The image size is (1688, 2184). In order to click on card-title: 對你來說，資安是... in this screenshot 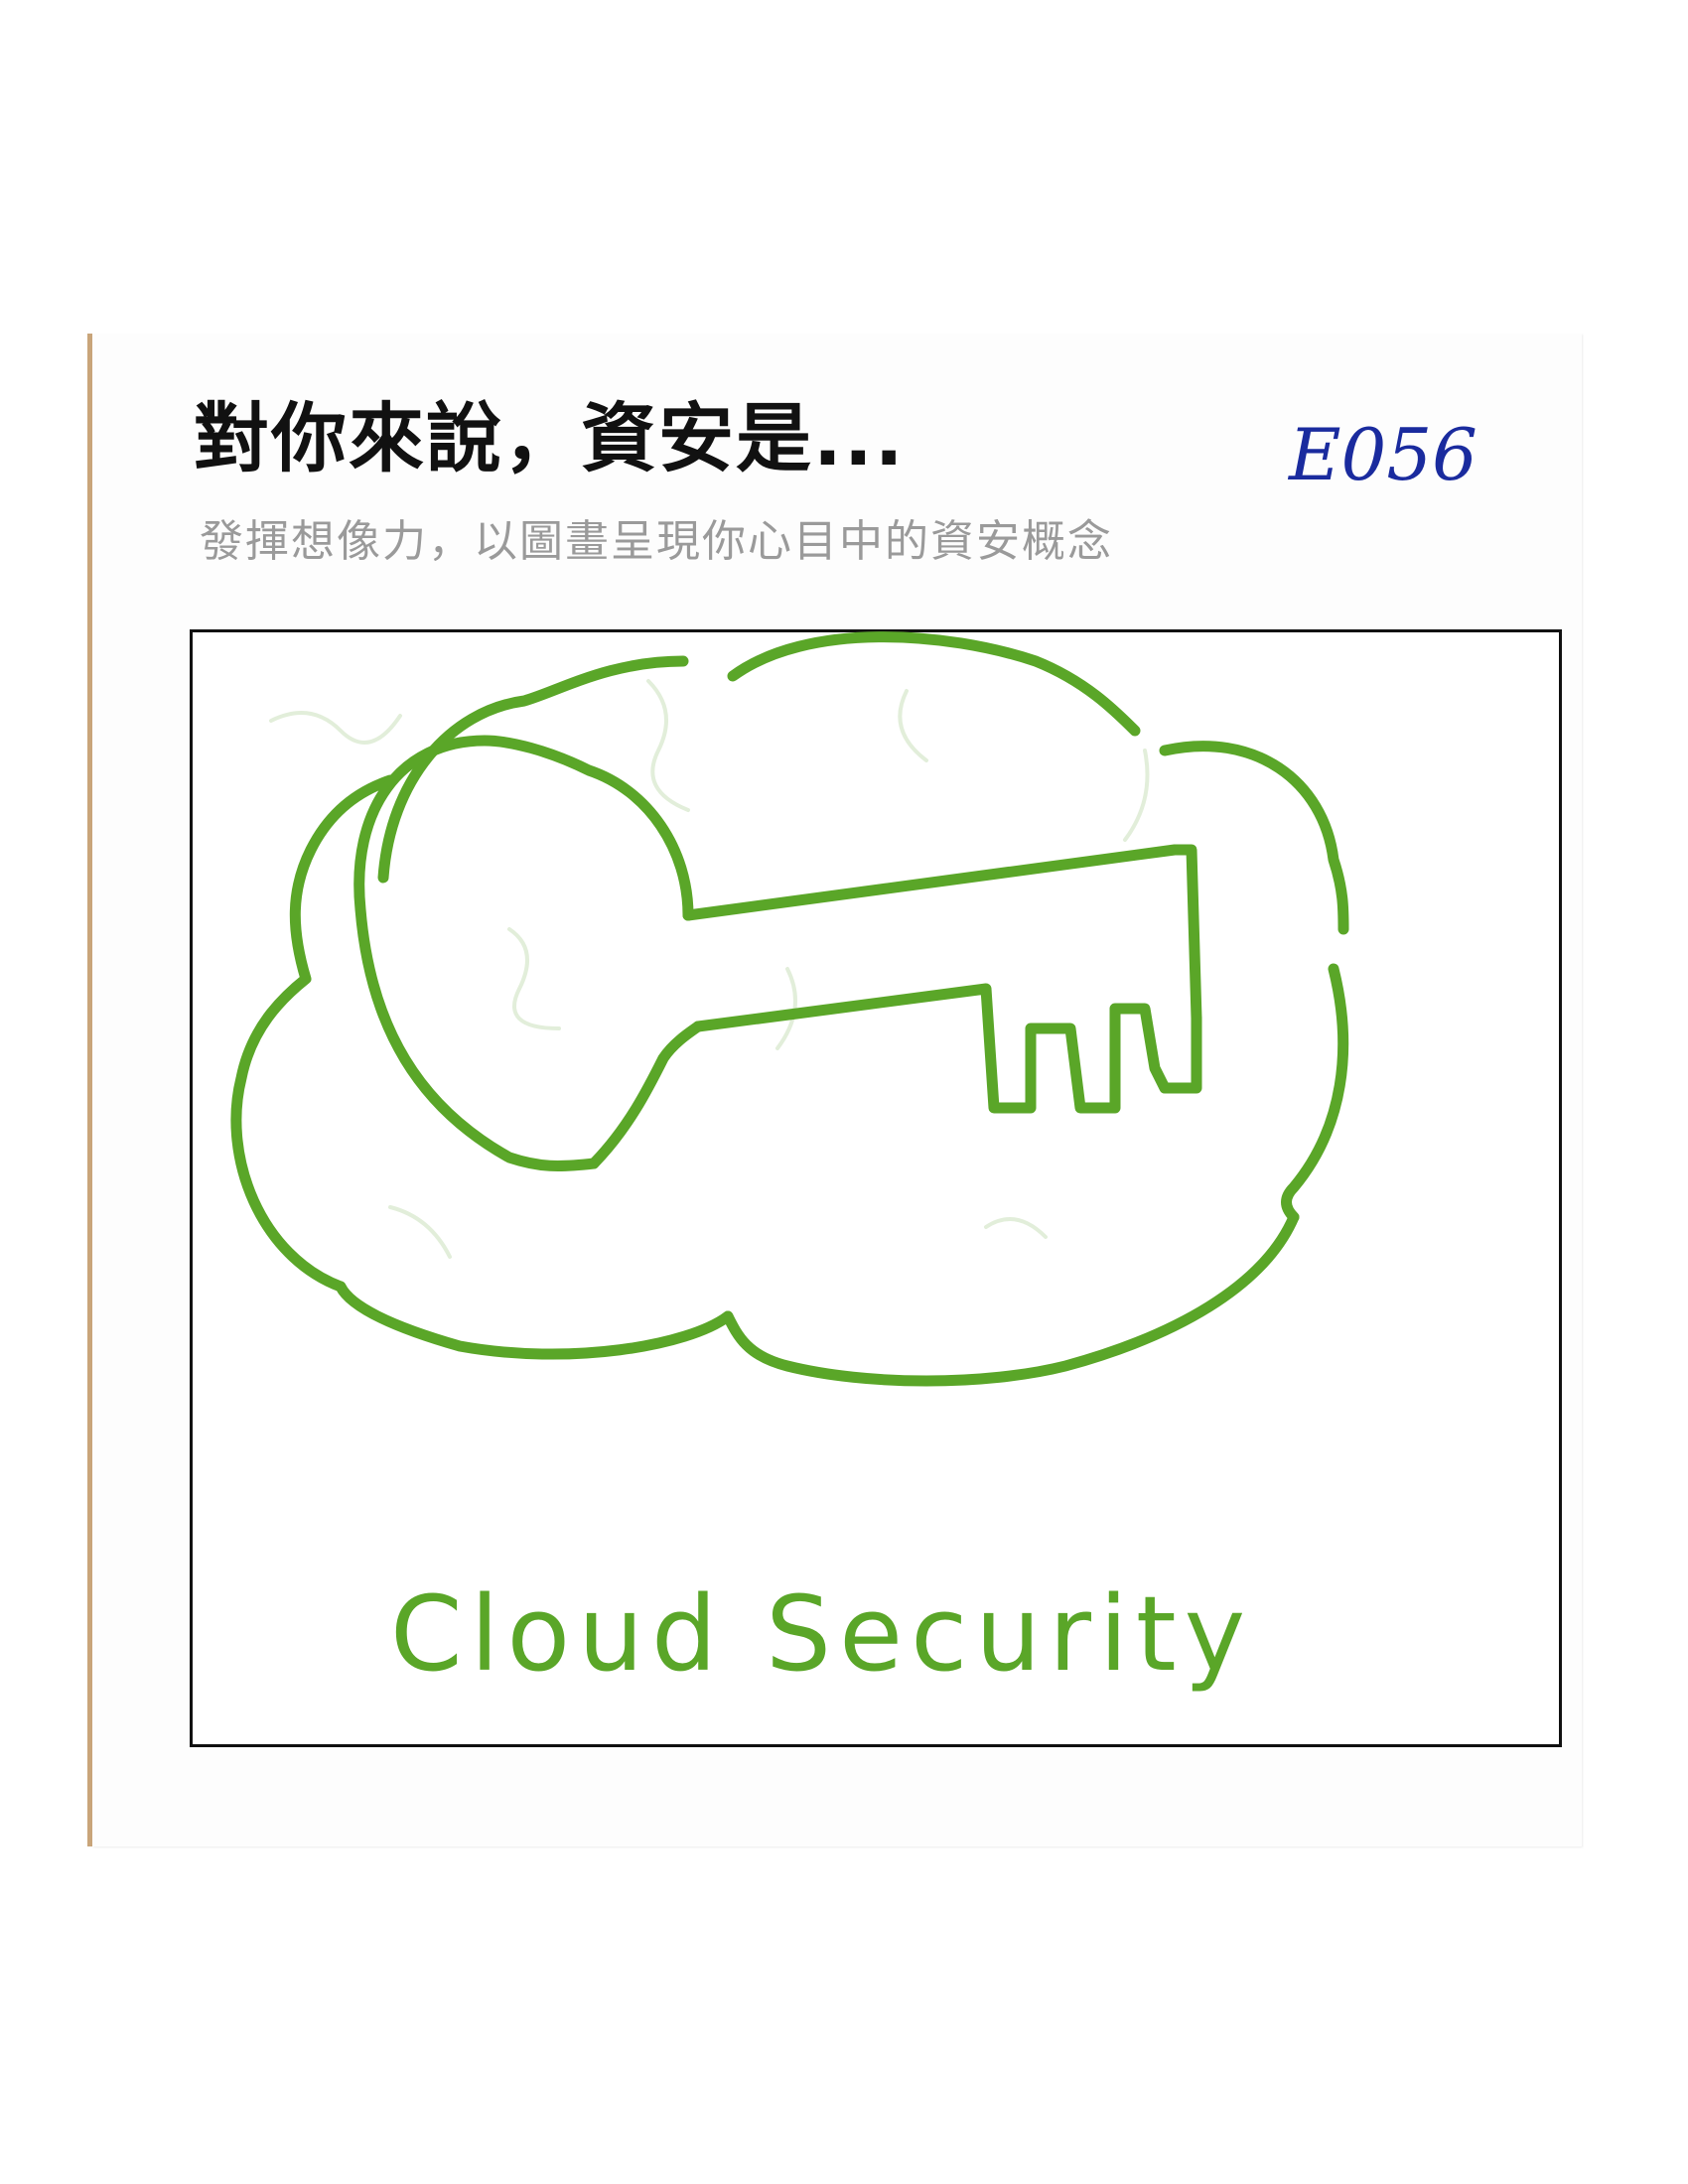, I will do `click(550, 438)`.